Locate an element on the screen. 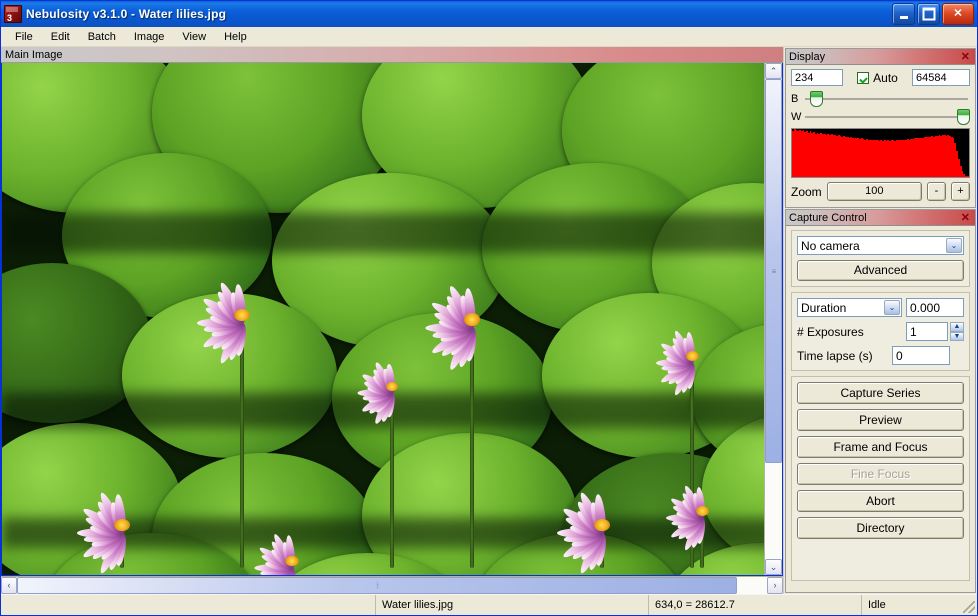 Image resolution: width=978 pixels, height=616 pixels. duration-select: Duration ⌄ is located at coordinates (849, 307).